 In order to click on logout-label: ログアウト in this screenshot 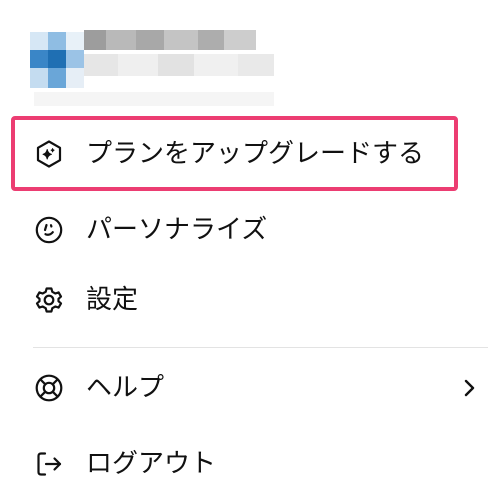, I will do `click(151, 464)`.